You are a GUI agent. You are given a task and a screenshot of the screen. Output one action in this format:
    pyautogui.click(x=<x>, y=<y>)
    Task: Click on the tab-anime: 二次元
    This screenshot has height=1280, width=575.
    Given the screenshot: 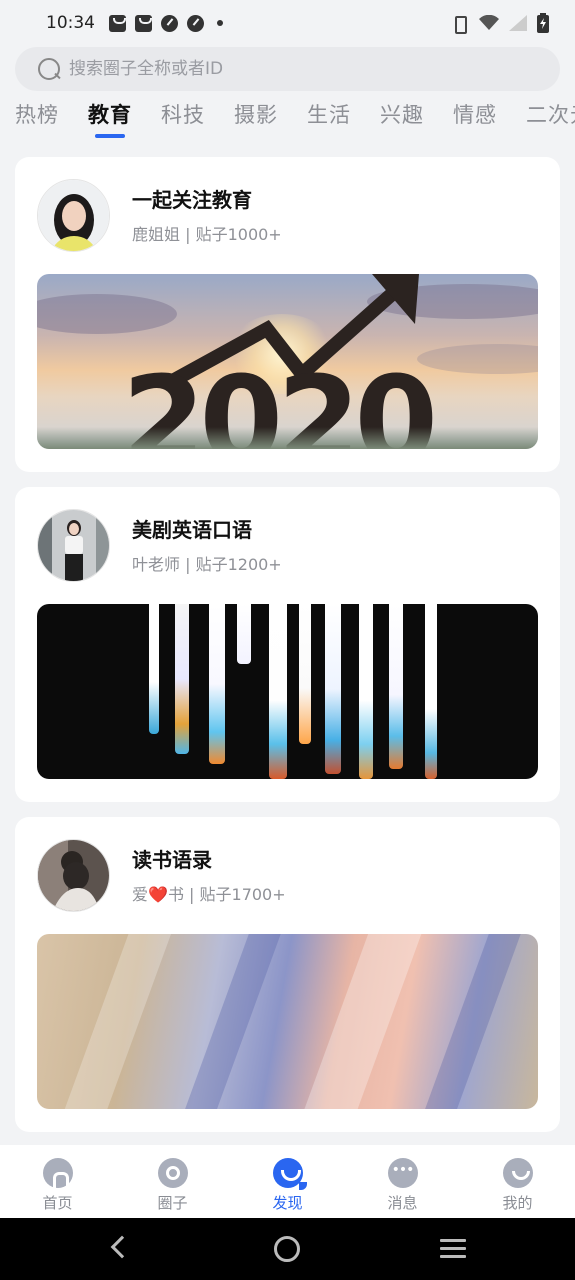 What is the action you would take?
    pyautogui.click(x=550, y=115)
    